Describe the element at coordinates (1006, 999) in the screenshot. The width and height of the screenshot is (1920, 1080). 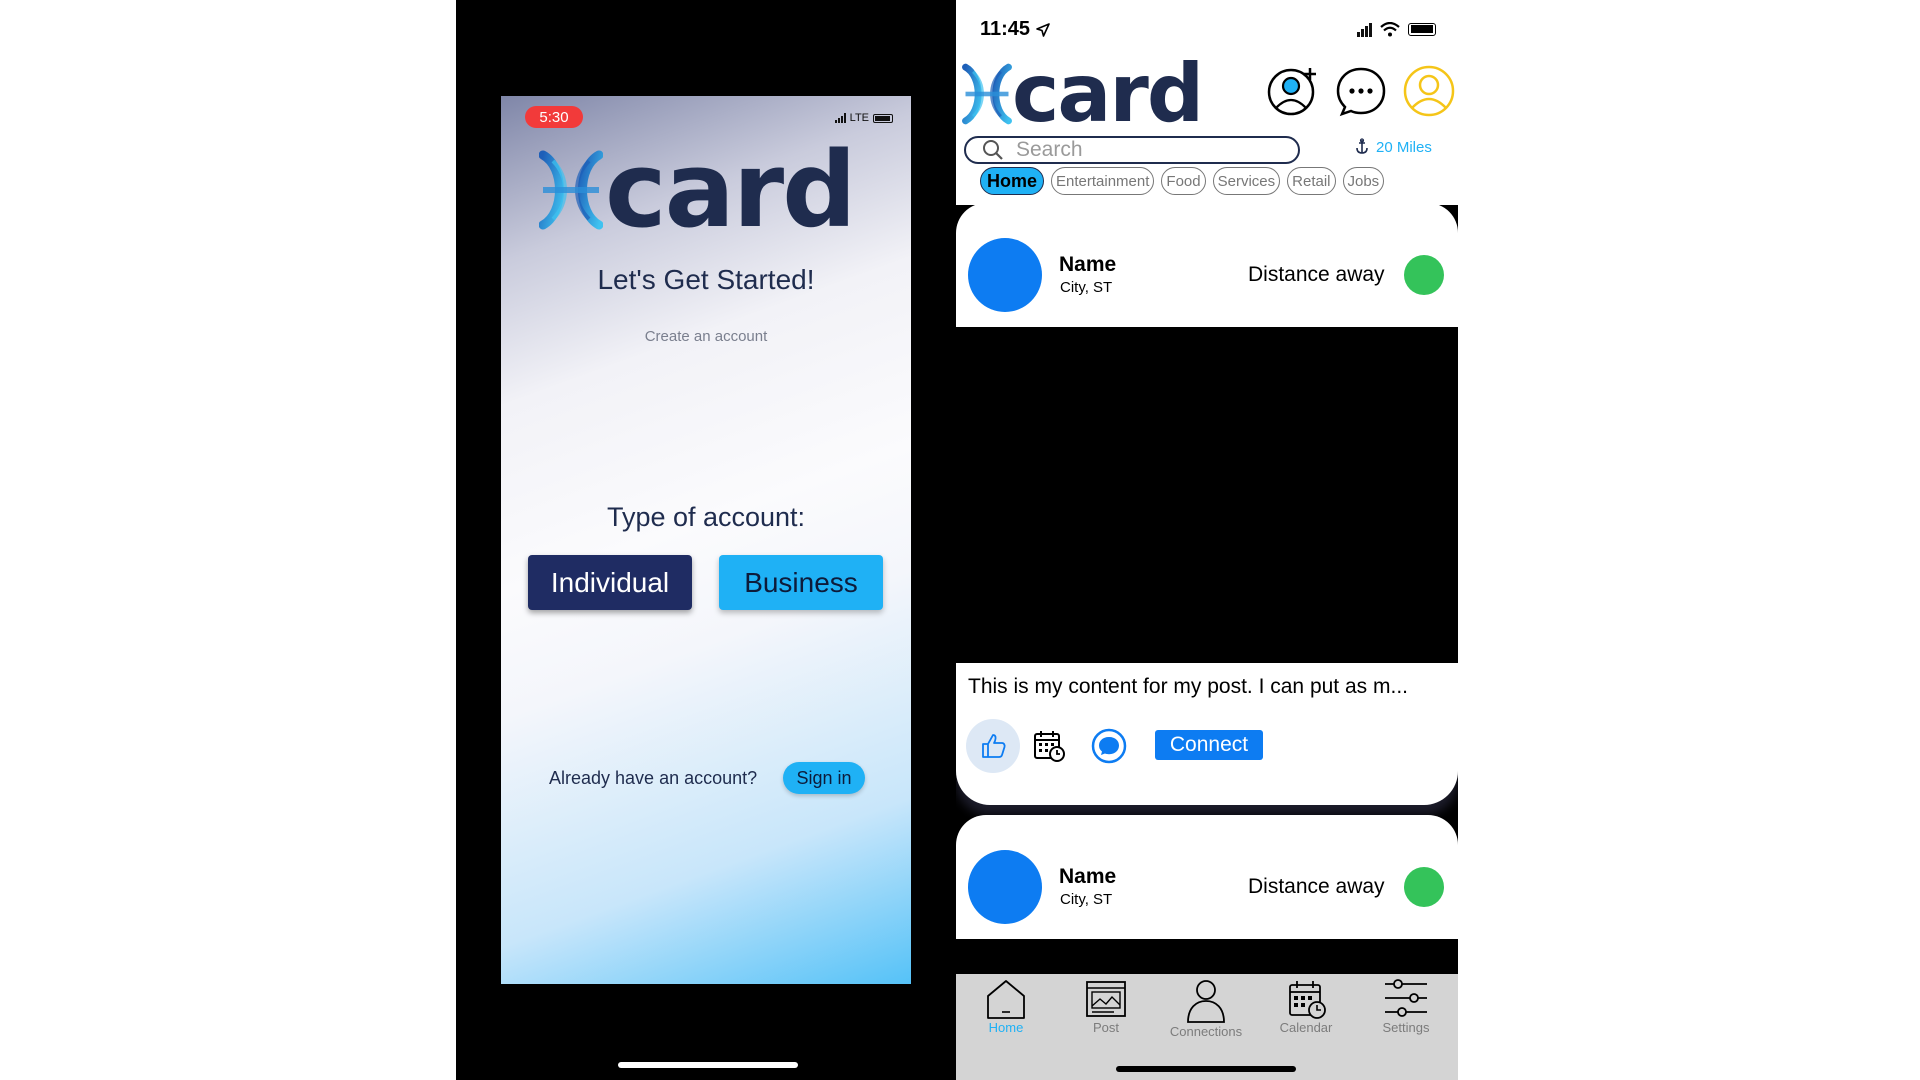
I see `home-icon` at that location.